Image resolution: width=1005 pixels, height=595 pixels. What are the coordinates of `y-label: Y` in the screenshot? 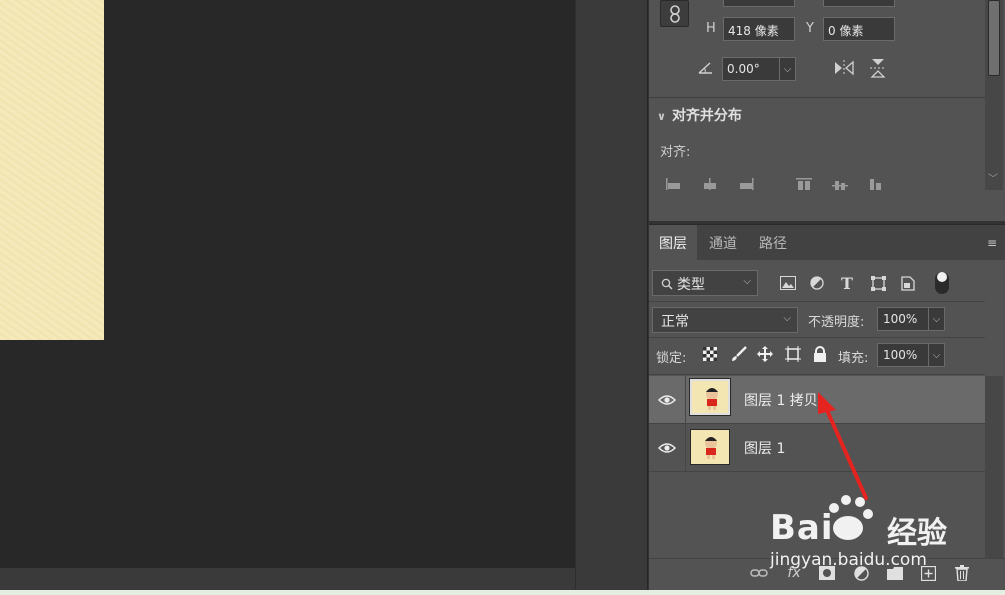 It's located at (810, 28).